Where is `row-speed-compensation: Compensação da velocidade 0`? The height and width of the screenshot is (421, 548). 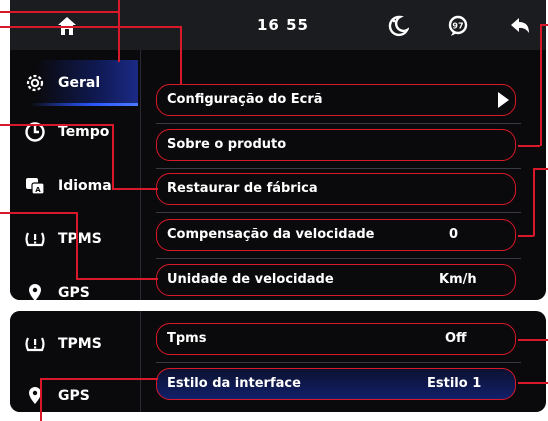 row-speed-compensation: Compensação da velocidade 0 is located at coordinates (336, 235).